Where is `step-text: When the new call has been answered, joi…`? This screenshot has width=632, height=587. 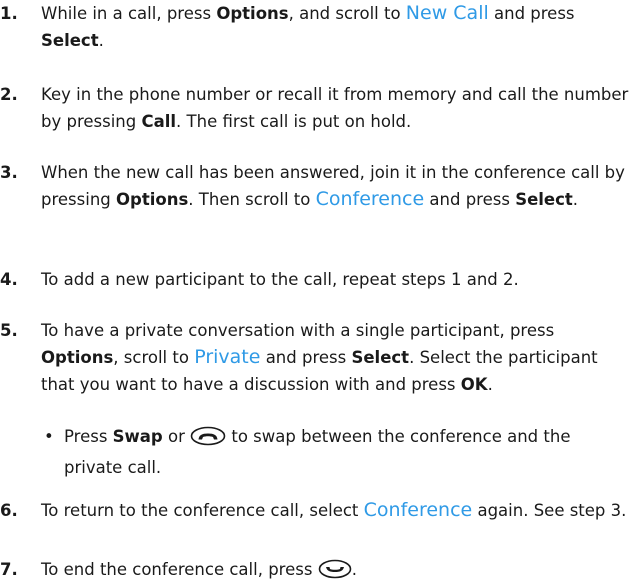 step-text: When the new call has been answered, joi… is located at coordinates (336, 186).